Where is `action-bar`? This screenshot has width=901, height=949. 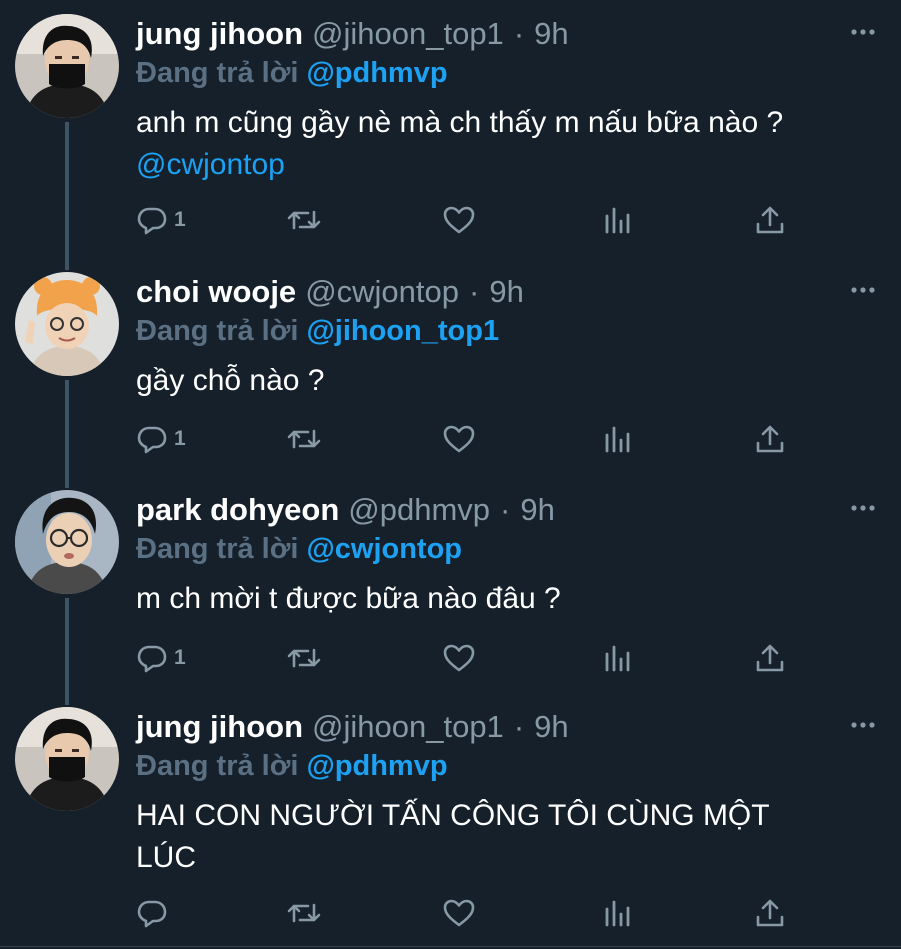 action-bar is located at coordinates (466, 913).